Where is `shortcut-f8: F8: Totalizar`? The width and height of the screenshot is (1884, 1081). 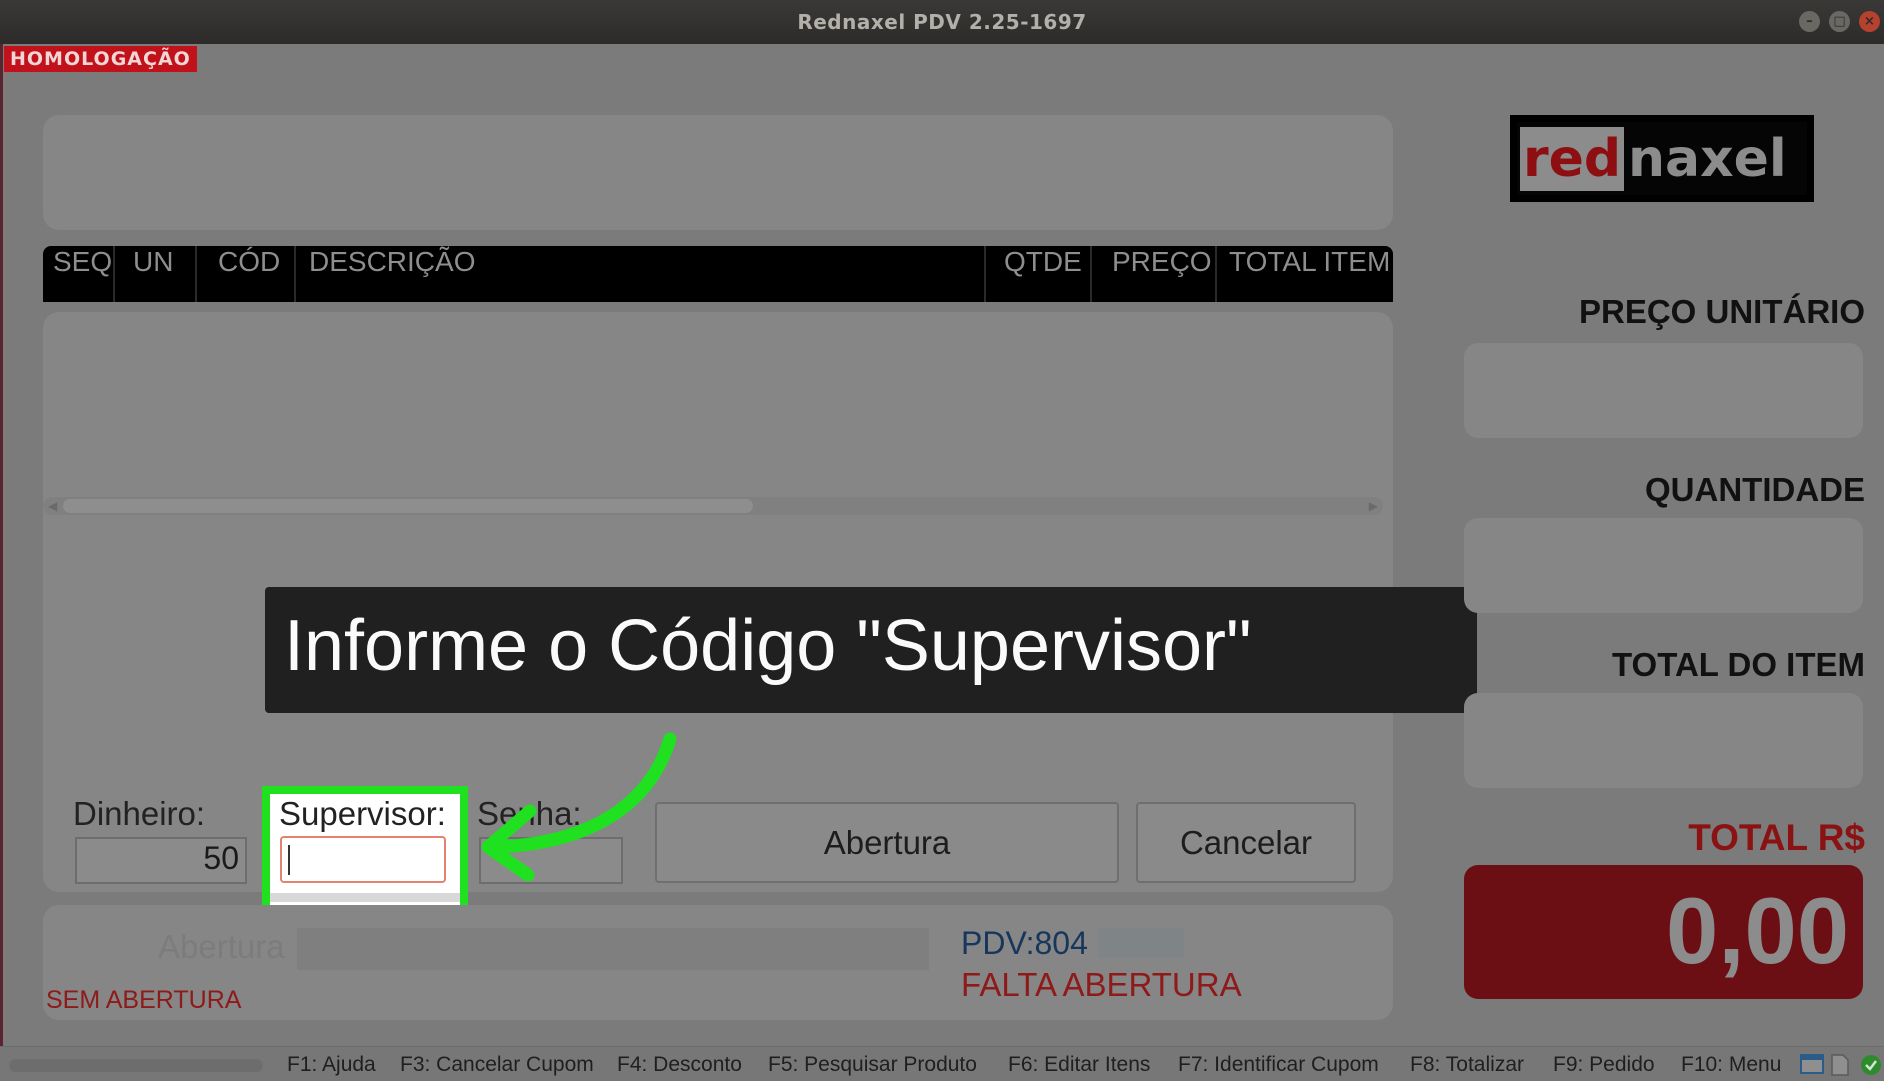 shortcut-f8: F8: Totalizar is located at coordinates (1467, 1065).